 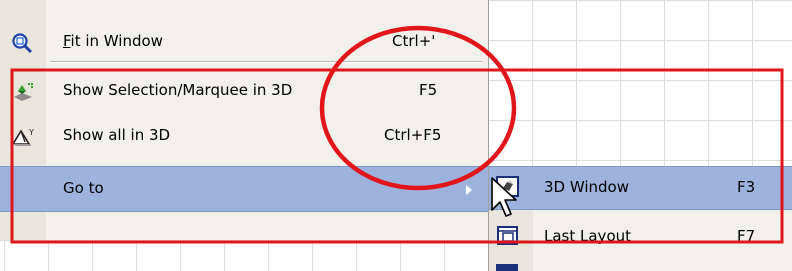 I want to click on submenu-next-item-icon, so click(x=507, y=267).